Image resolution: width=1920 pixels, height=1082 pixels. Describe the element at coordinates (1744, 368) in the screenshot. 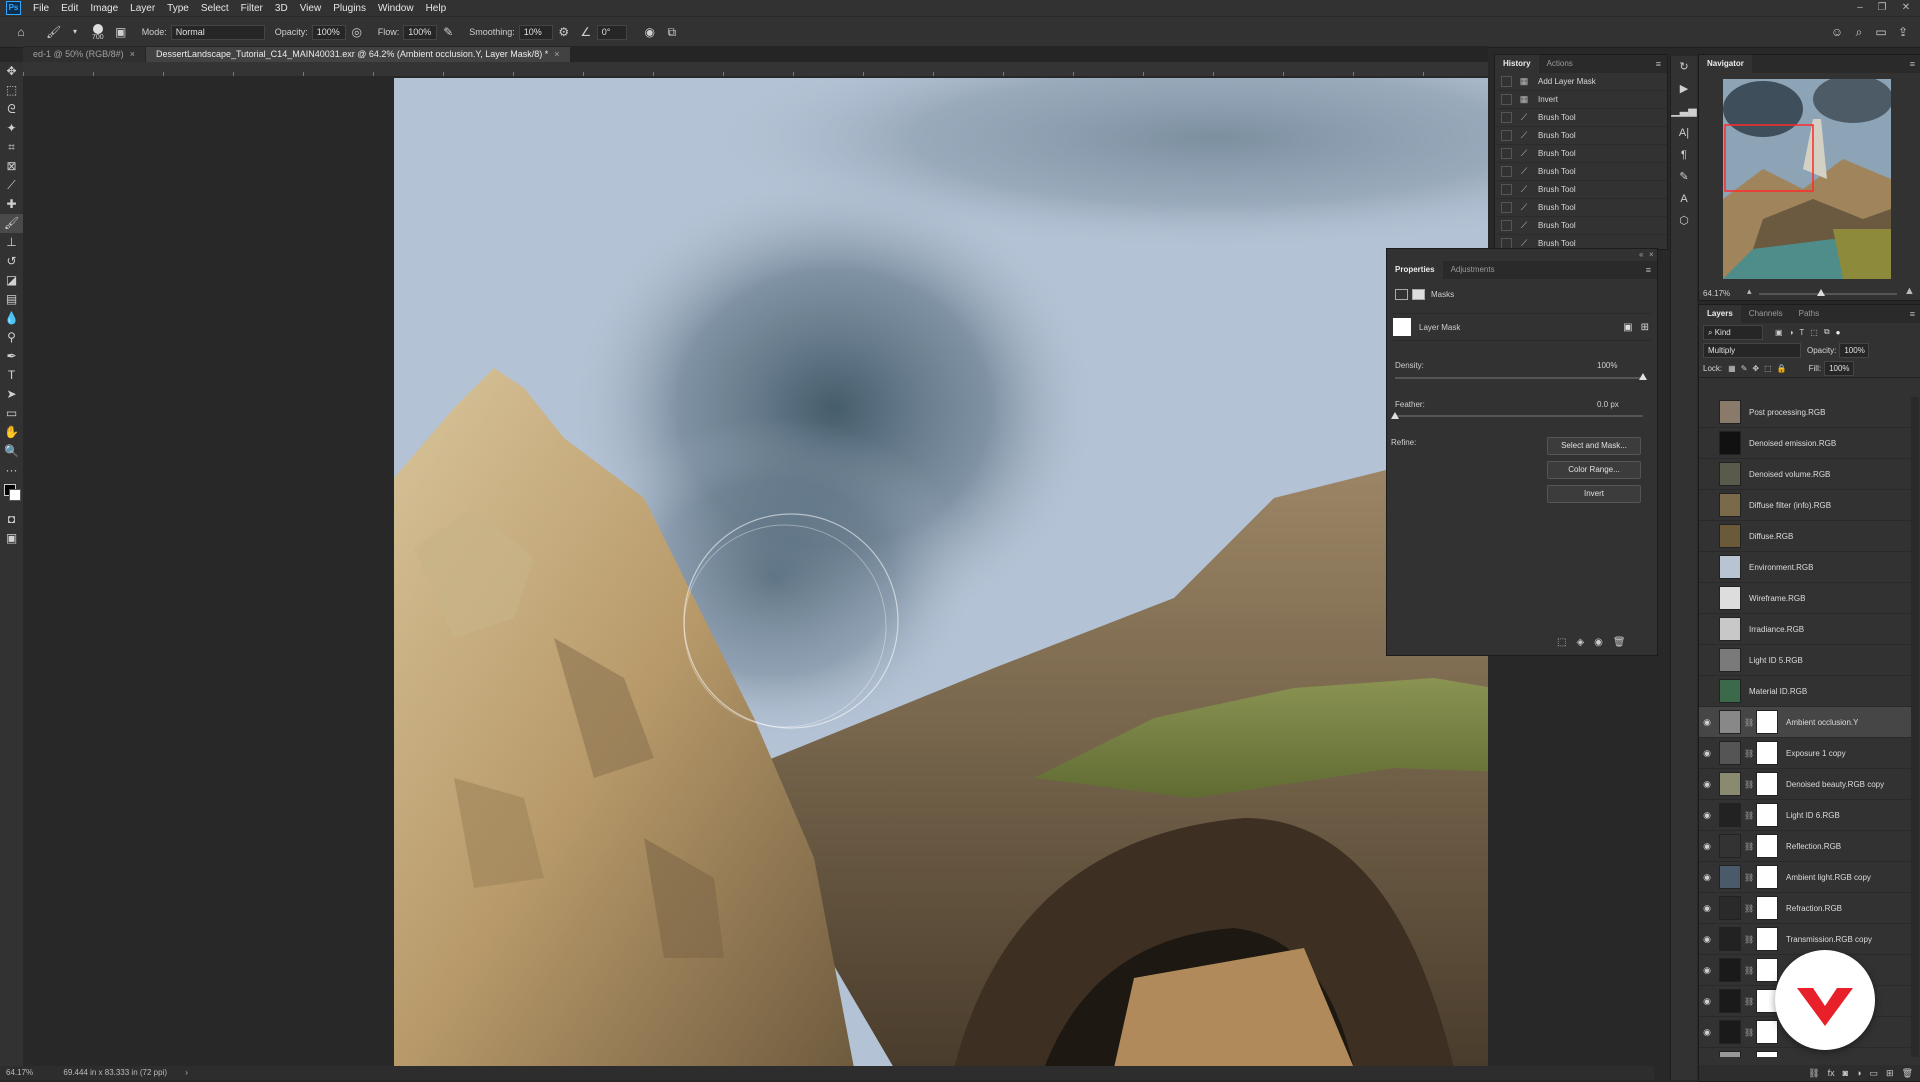

I see `lock-pixels-icon: ✎` at that location.